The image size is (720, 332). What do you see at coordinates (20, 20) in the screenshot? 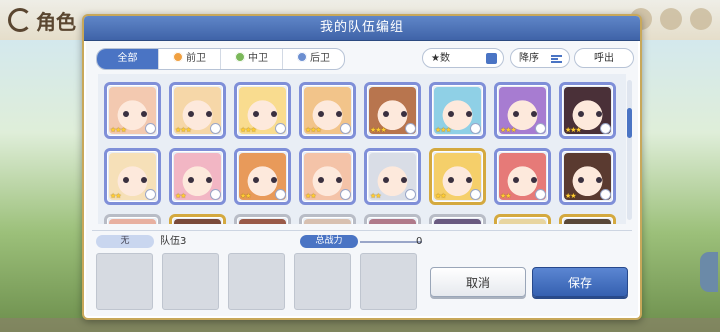
I see `logo-swirl-icon` at bounding box center [20, 20].